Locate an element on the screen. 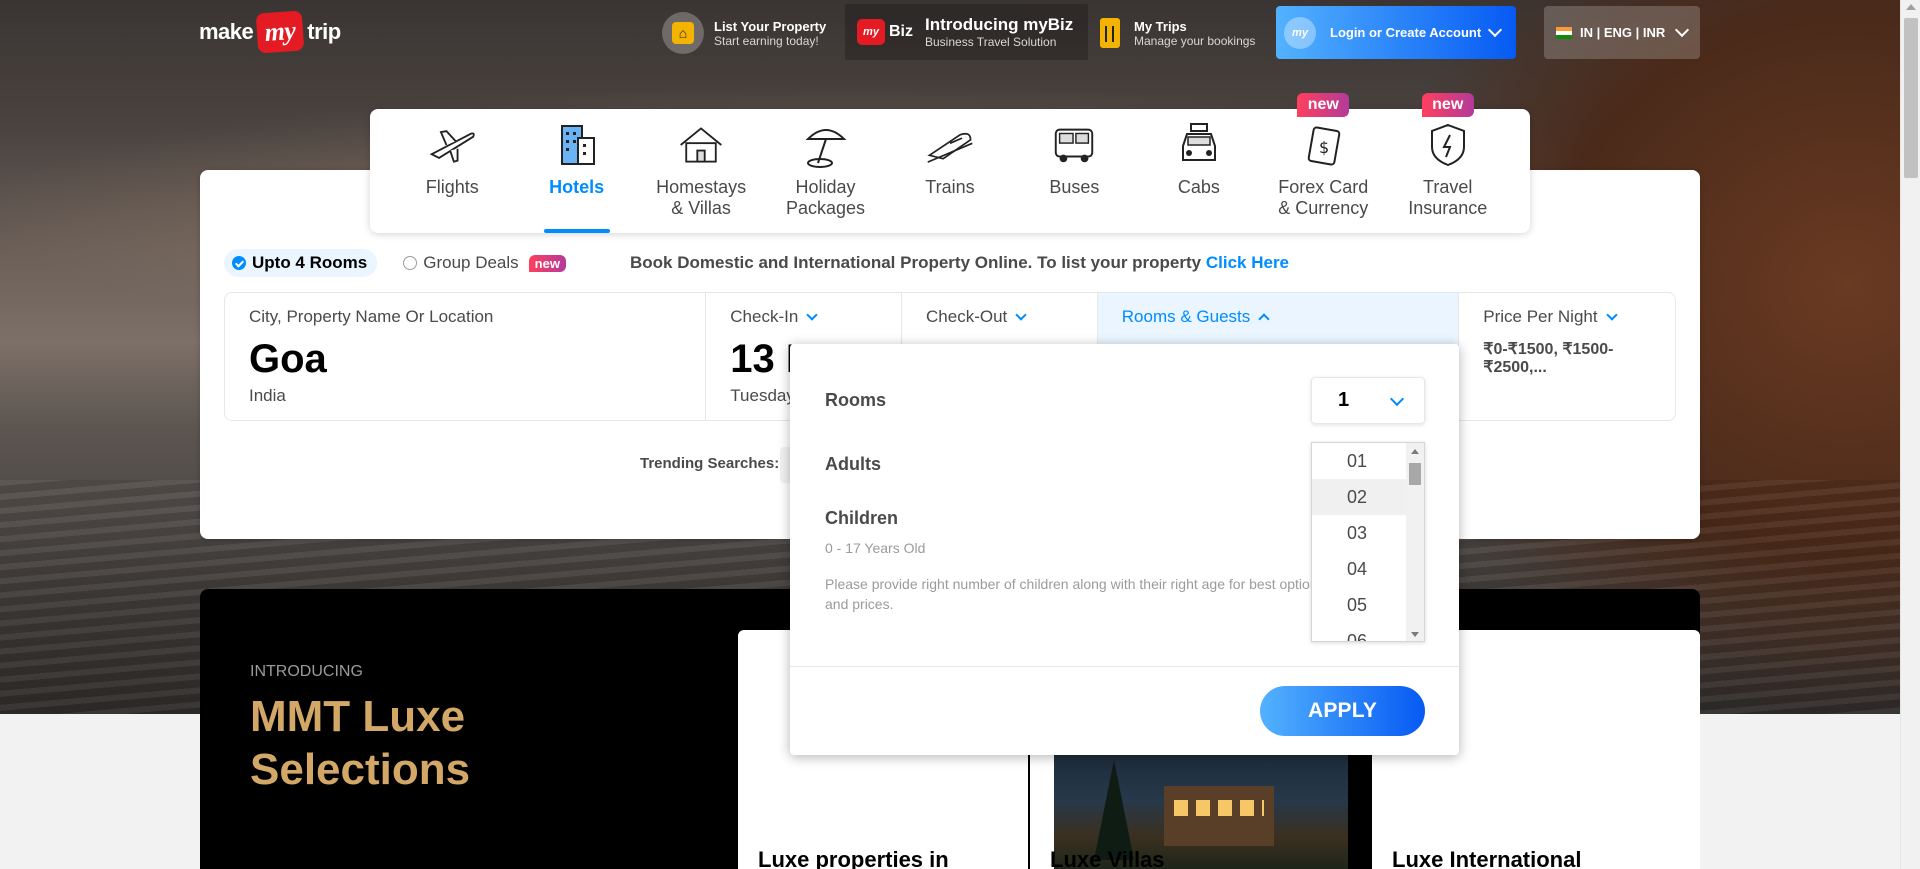  login-button: my Login or Create Account is located at coordinates (1396, 32).